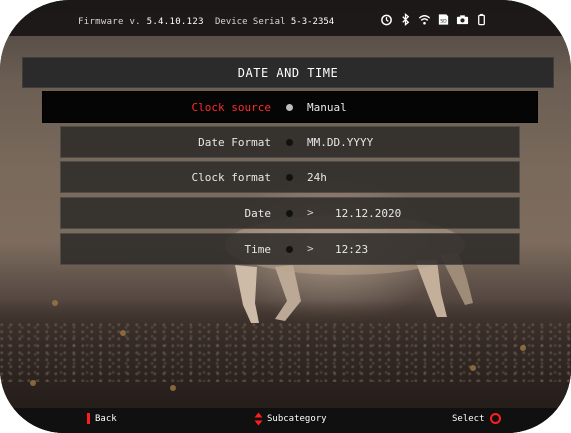 The height and width of the screenshot is (433, 571). I want to click on select-label: Select, so click(468, 418).